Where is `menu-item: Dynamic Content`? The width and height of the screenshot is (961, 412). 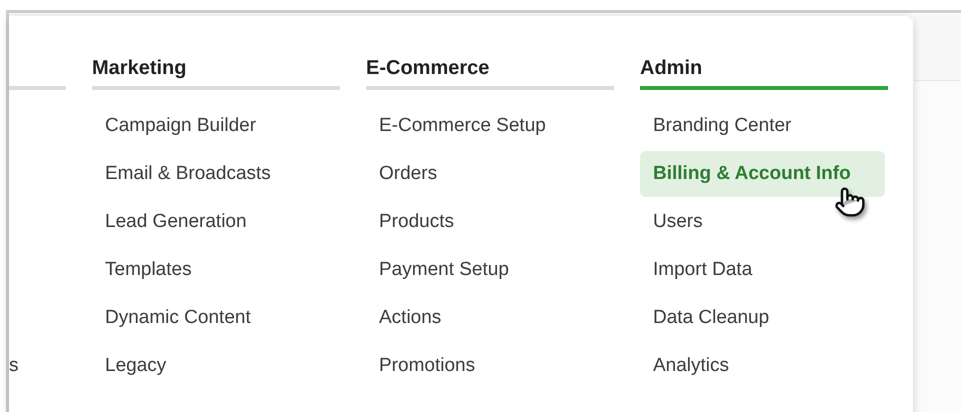
menu-item: Dynamic Content is located at coordinates (216, 318).